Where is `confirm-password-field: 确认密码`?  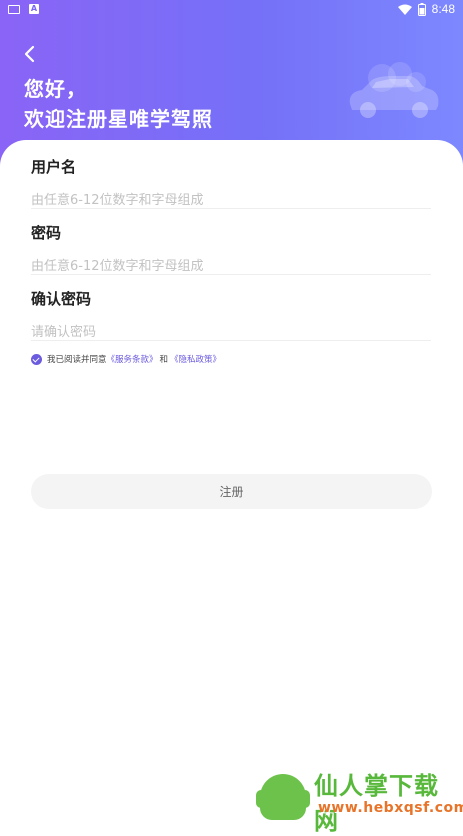 confirm-password-field: 确认密码 is located at coordinates (231, 316).